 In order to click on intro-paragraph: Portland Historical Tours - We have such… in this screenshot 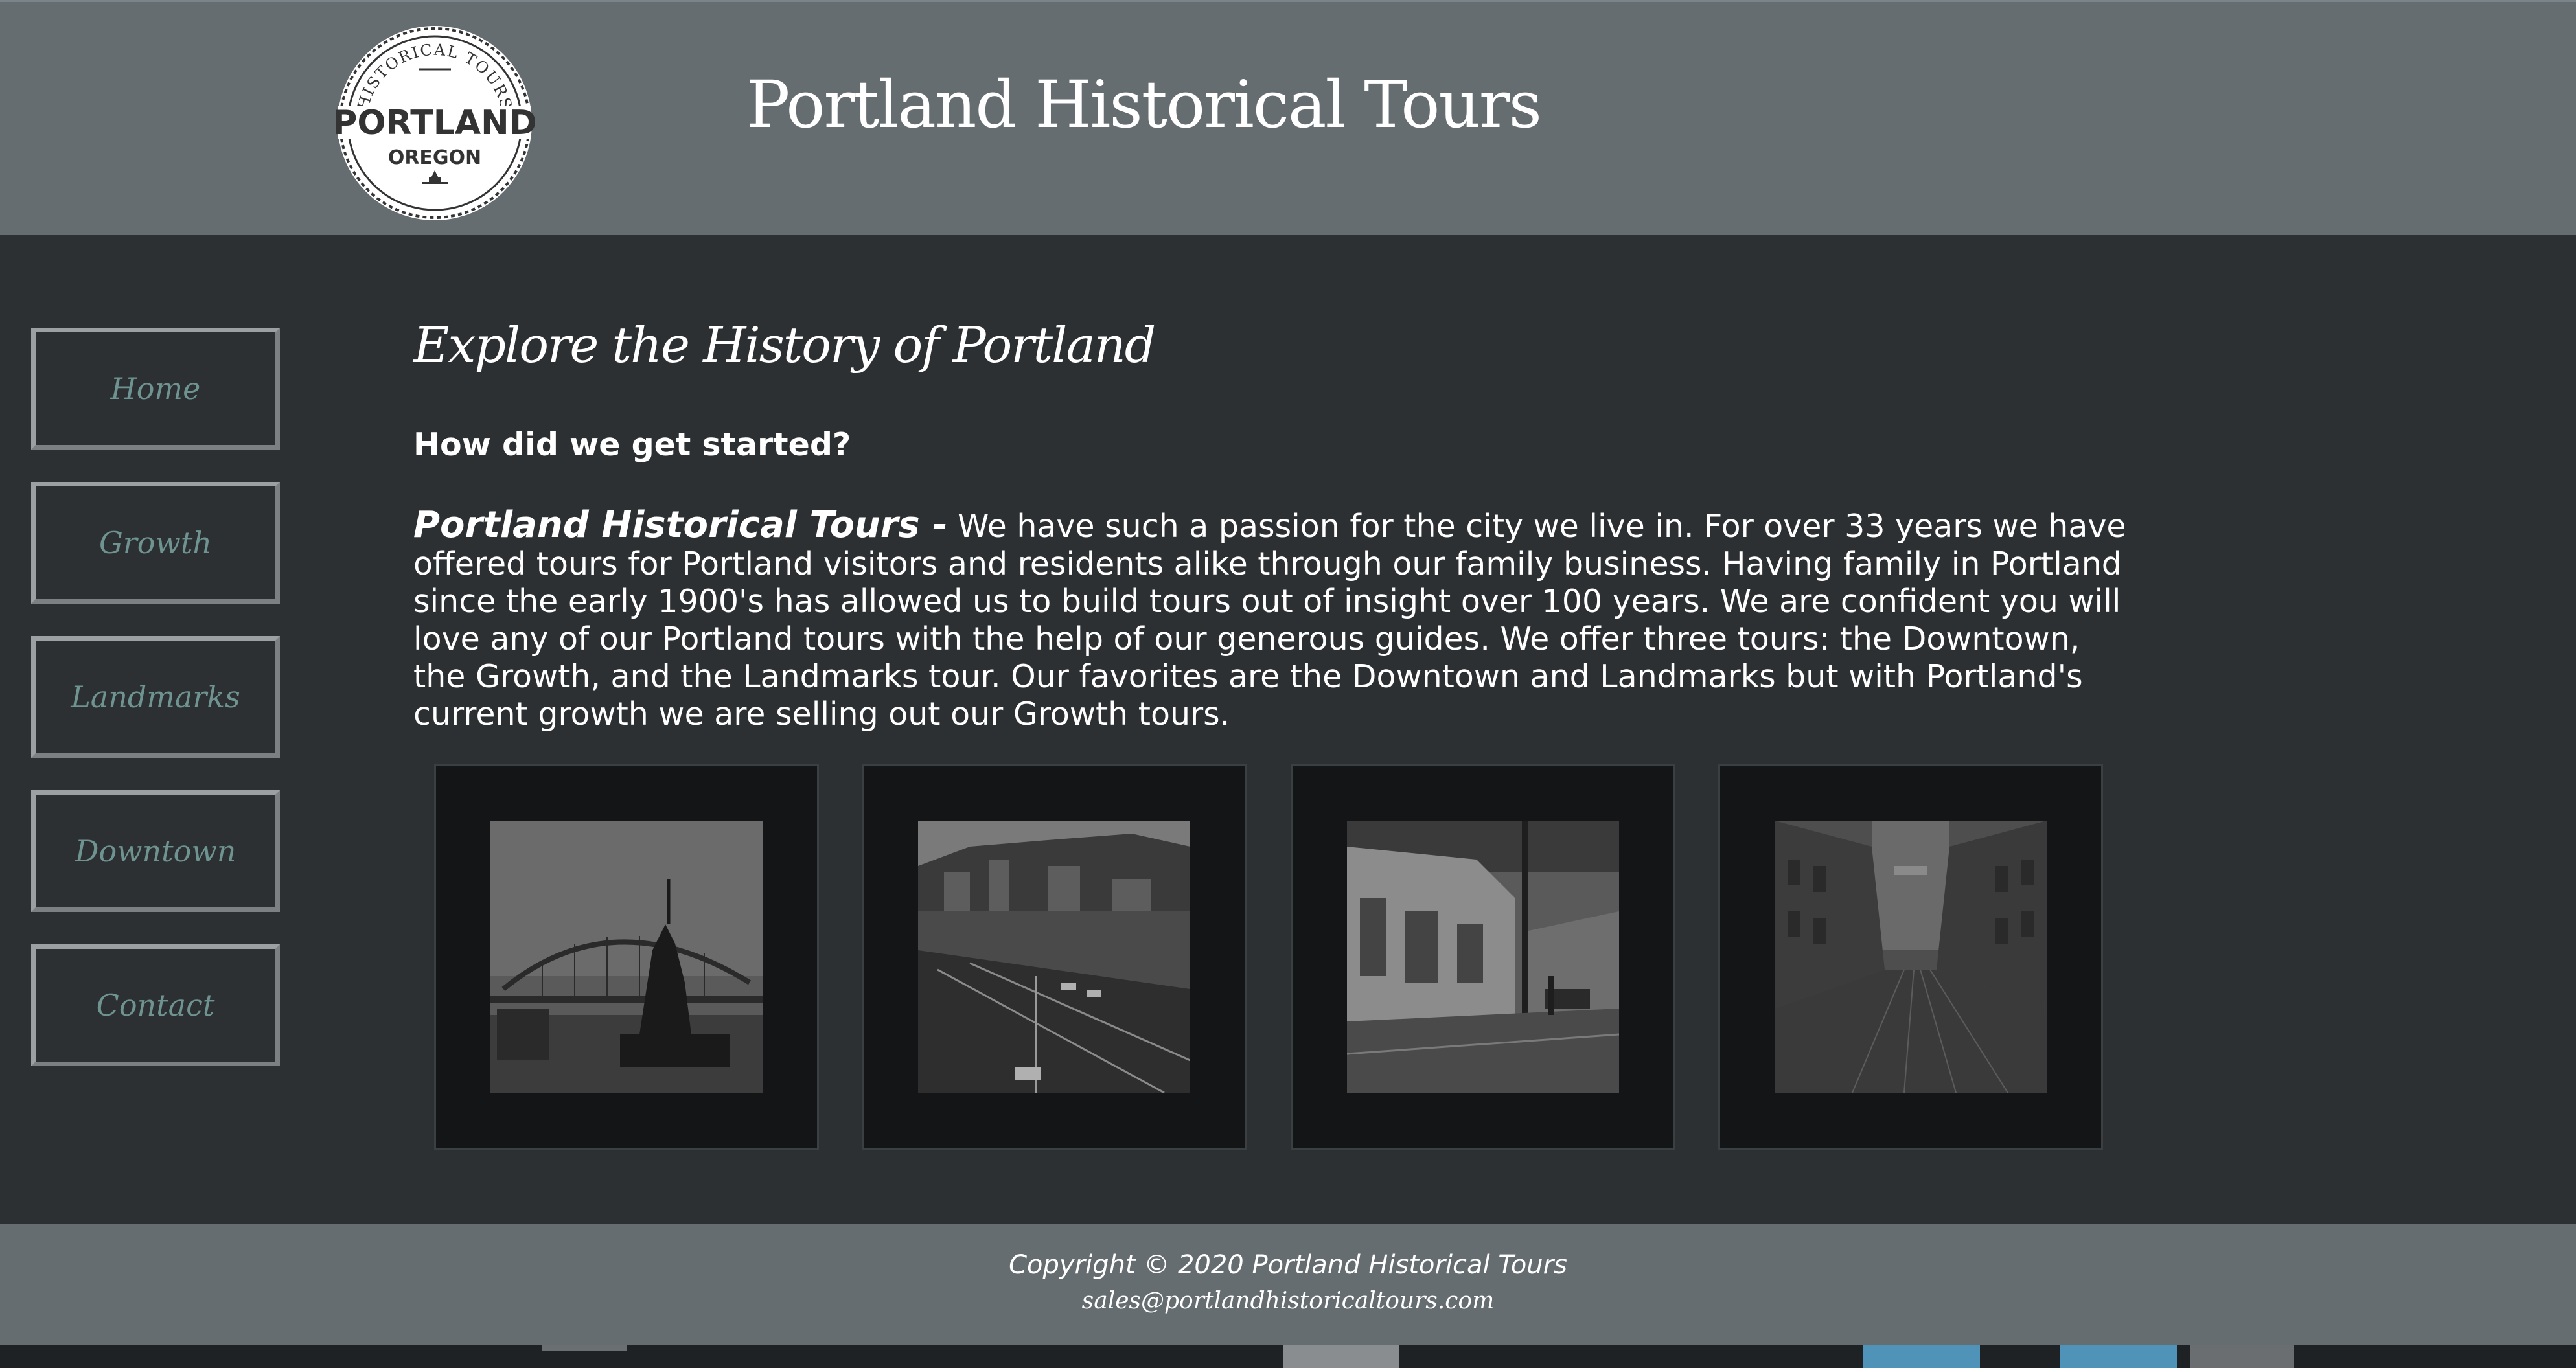, I will do `click(1275, 620)`.